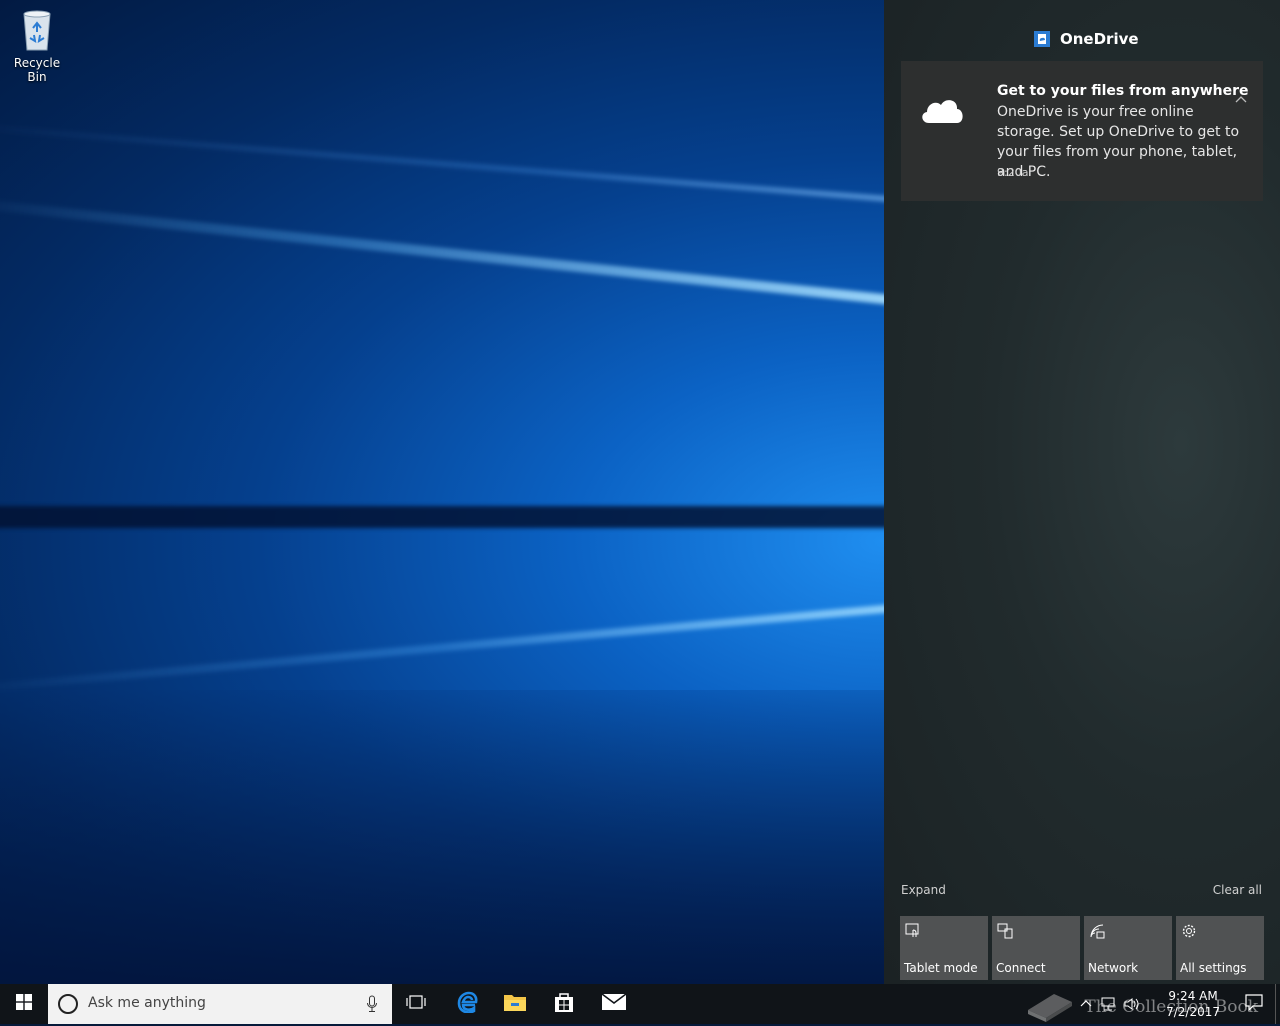 The width and height of the screenshot is (1280, 1026). Describe the element at coordinates (1237, 890) in the screenshot. I see `clear-all-button: Clear all` at that location.